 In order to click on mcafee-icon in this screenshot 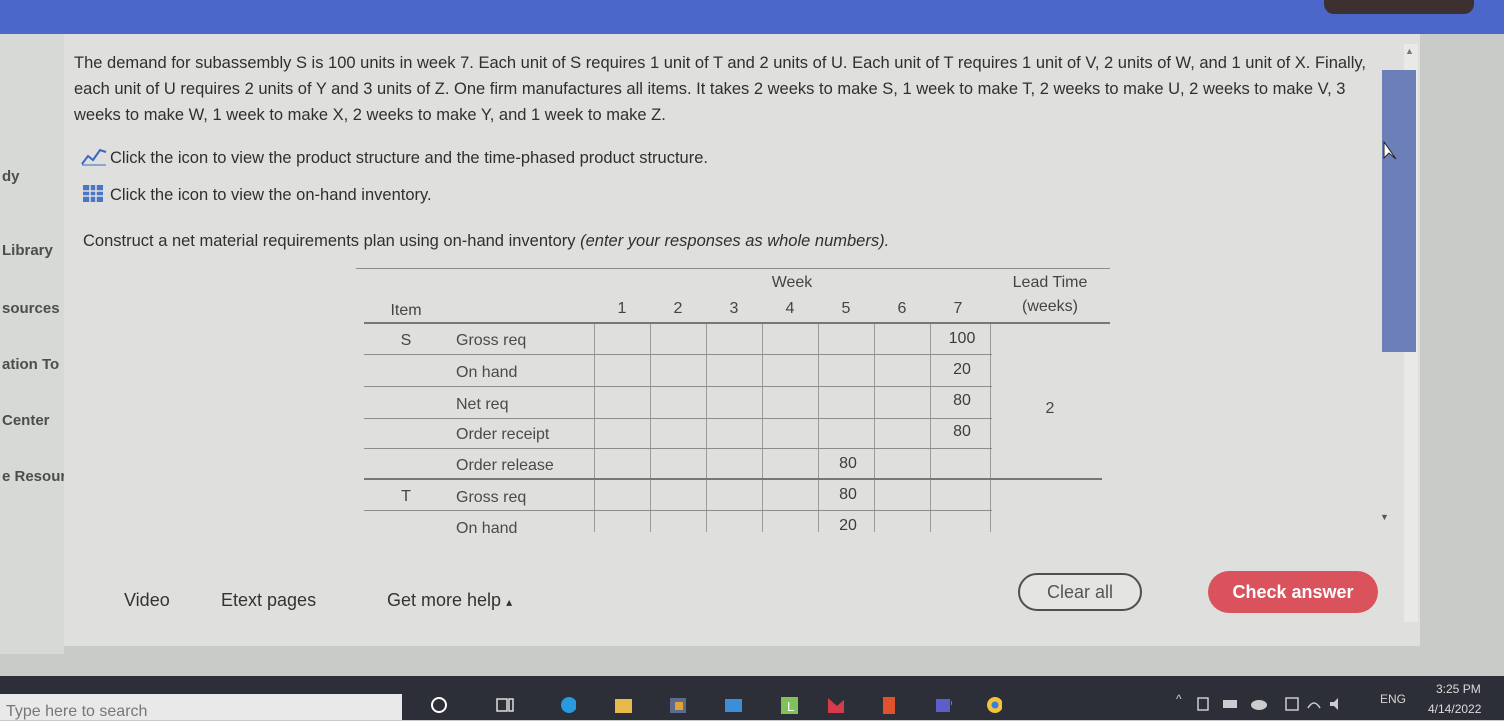, I will do `click(835, 705)`.